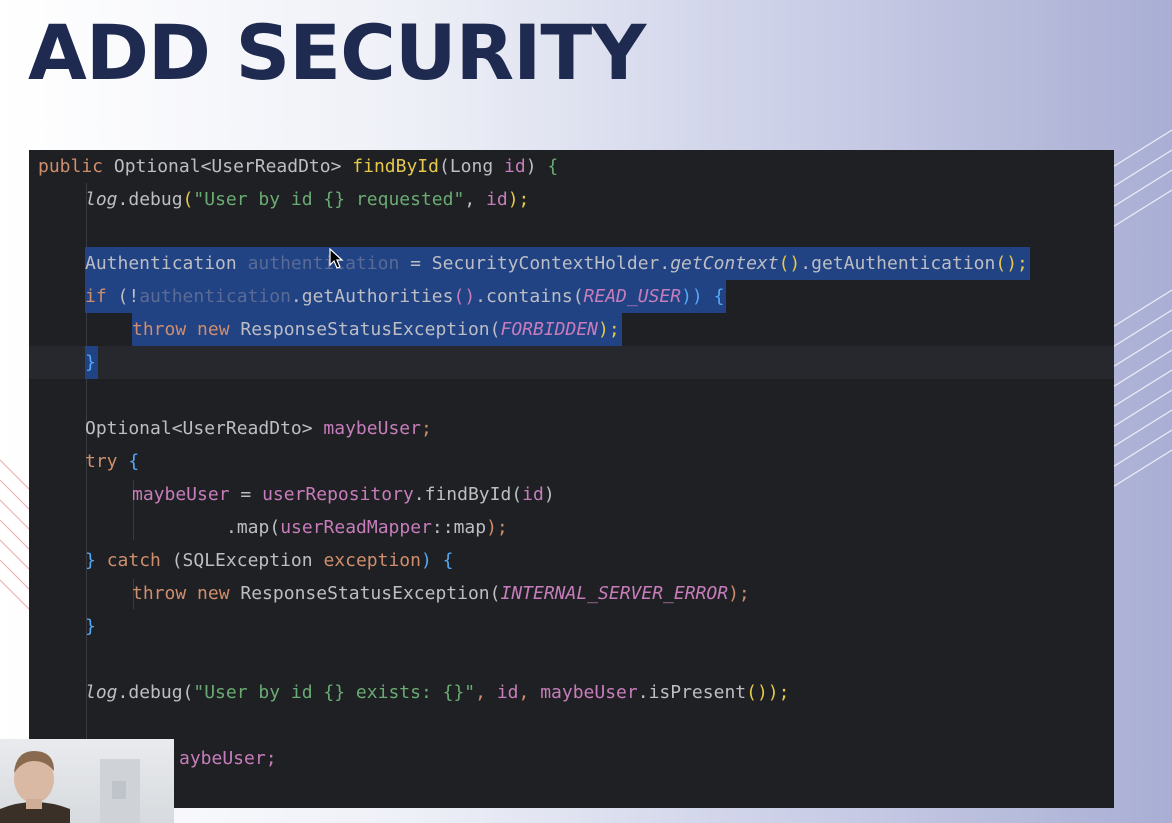 The width and height of the screenshot is (1172, 823). What do you see at coordinates (632, 296) in the screenshot?
I see `constant-read-user: READ_USER` at bounding box center [632, 296].